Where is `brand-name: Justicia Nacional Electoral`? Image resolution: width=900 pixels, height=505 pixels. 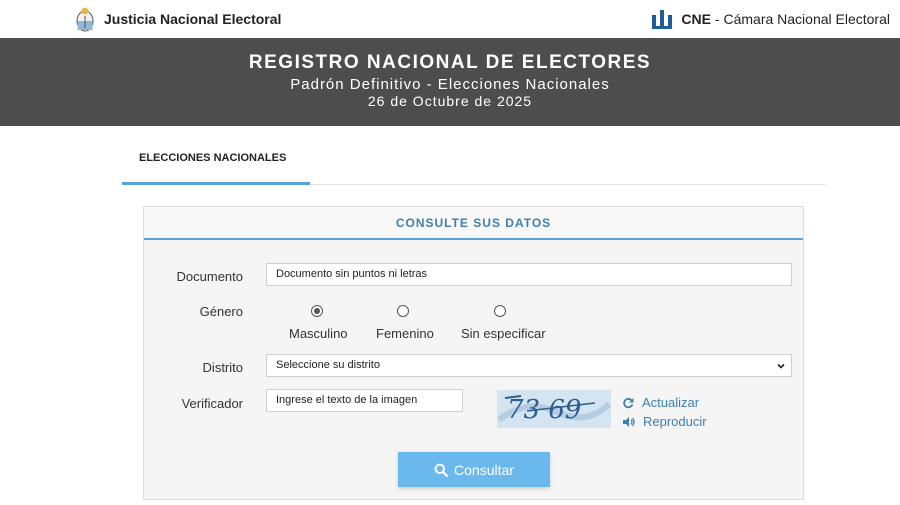
brand-name: Justicia Nacional Electoral is located at coordinates (193, 19).